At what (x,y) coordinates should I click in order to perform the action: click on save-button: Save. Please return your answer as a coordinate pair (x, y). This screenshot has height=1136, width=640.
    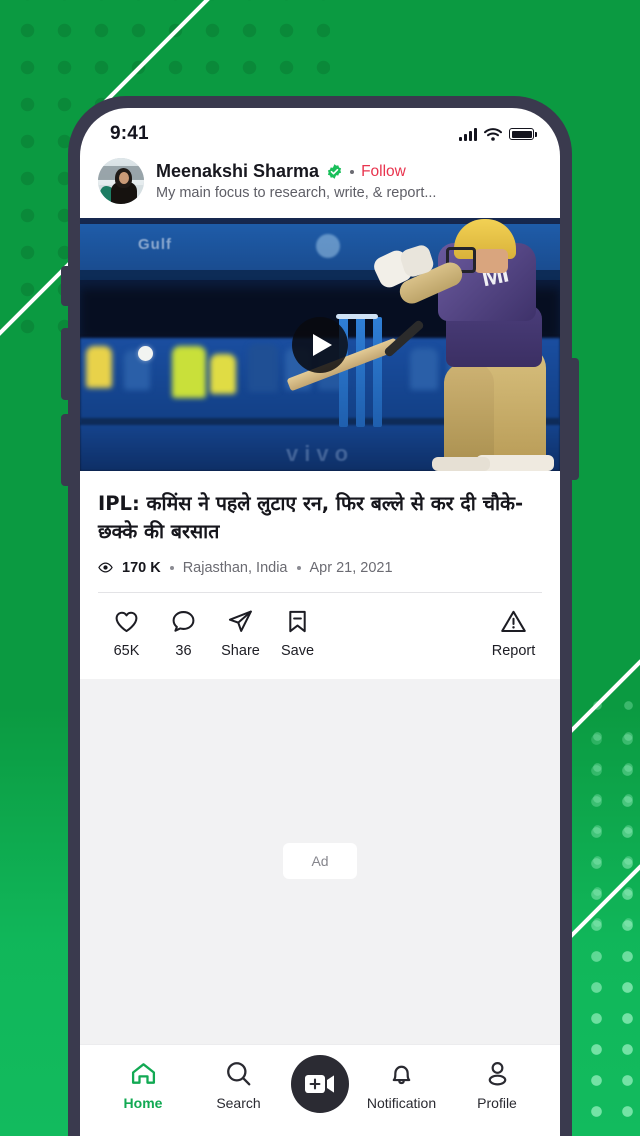
    Looking at the image, I should click on (297, 633).